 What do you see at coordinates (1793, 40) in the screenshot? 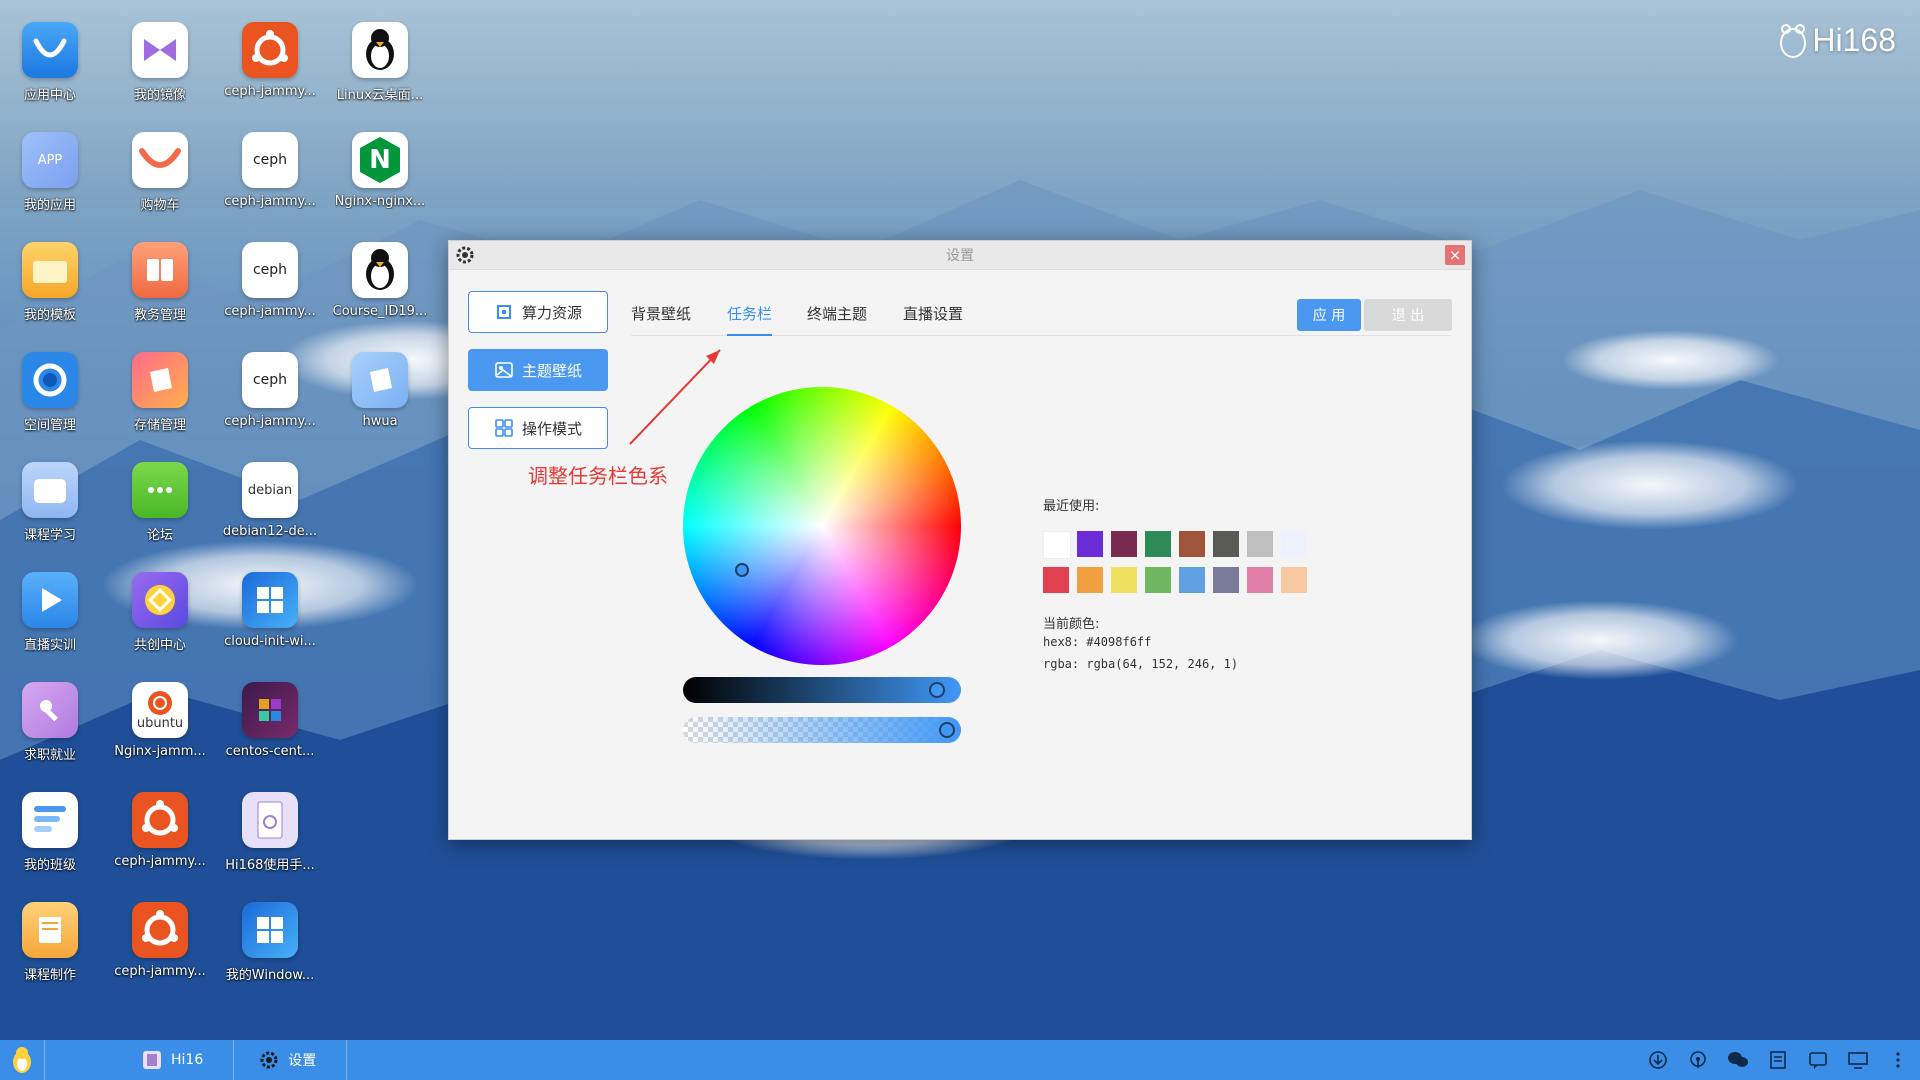
I see `brand-mascot-icon` at bounding box center [1793, 40].